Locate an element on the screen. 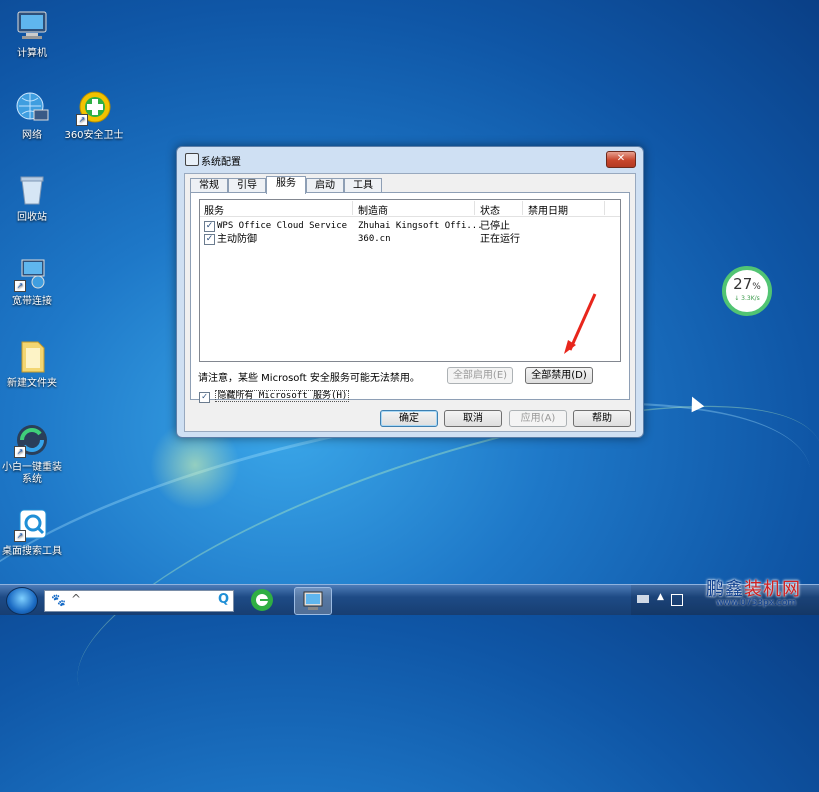 This screenshot has width=819, height=792. hide-ms-label: 隐藏所有 Microsoft 服务(H) is located at coordinates (282, 396).